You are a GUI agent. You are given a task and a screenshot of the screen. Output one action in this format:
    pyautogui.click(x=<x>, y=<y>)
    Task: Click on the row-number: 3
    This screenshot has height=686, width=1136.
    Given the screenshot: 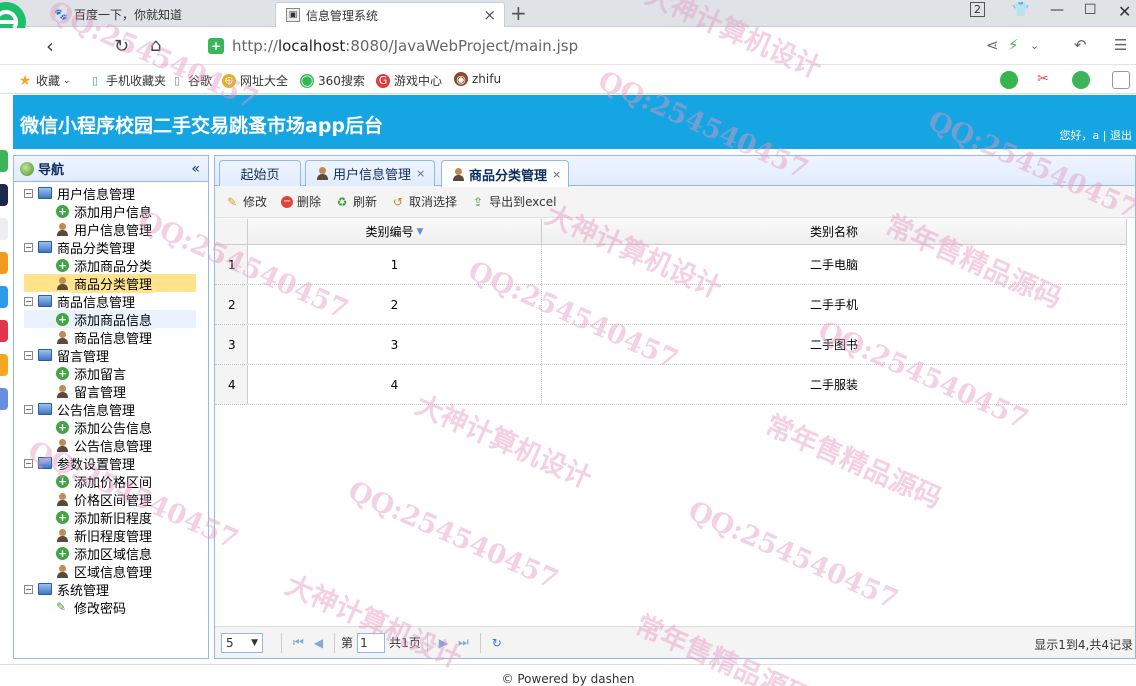 What is the action you would take?
    pyautogui.click(x=231, y=344)
    